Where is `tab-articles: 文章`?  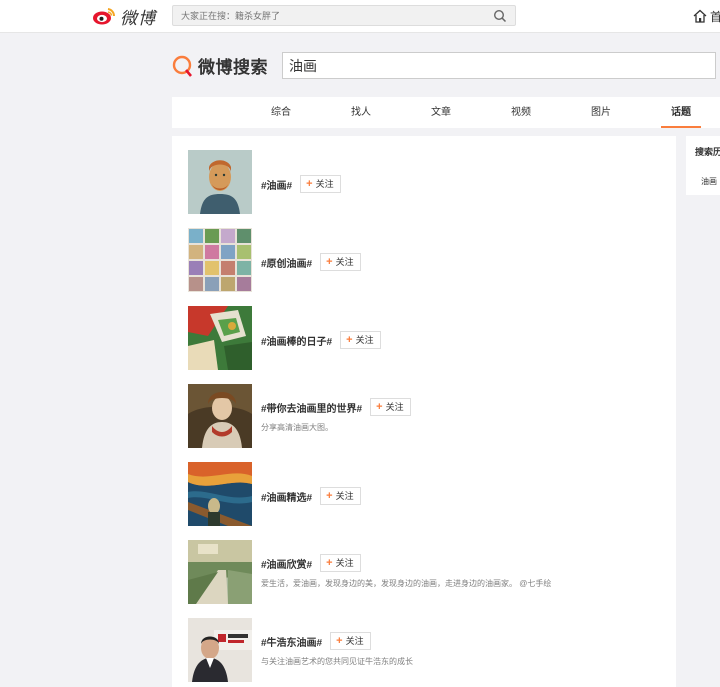 tab-articles: 文章 is located at coordinates (441, 112).